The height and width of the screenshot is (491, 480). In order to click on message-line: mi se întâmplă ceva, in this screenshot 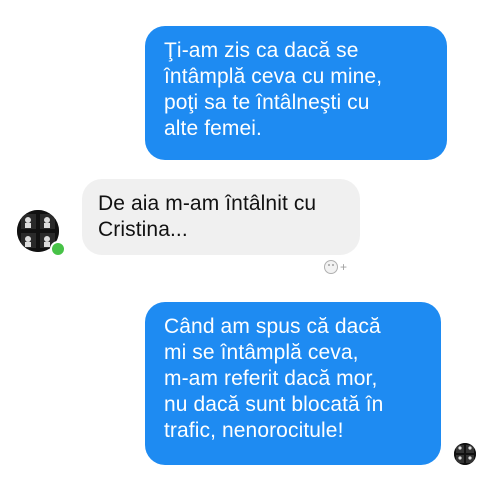, I will do `click(261, 352)`.